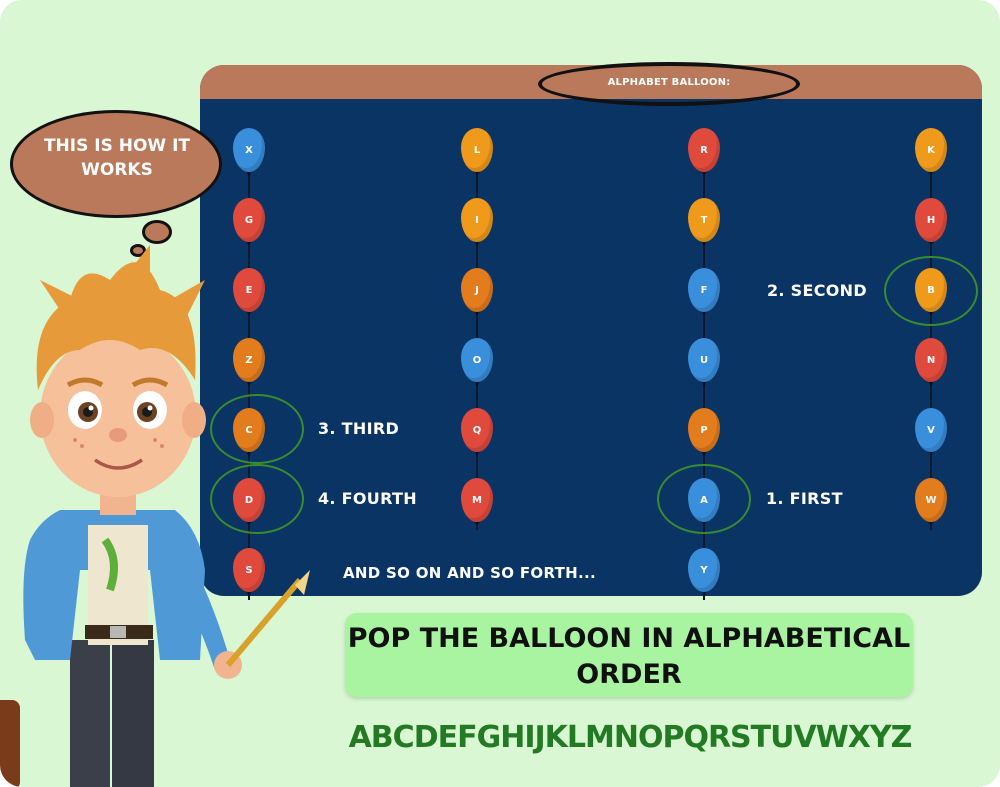 The height and width of the screenshot is (787, 1000). What do you see at coordinates (817, 290) in the screenshot?
I see `label-second: 2. SECOND` at bounding box center [817, 290].